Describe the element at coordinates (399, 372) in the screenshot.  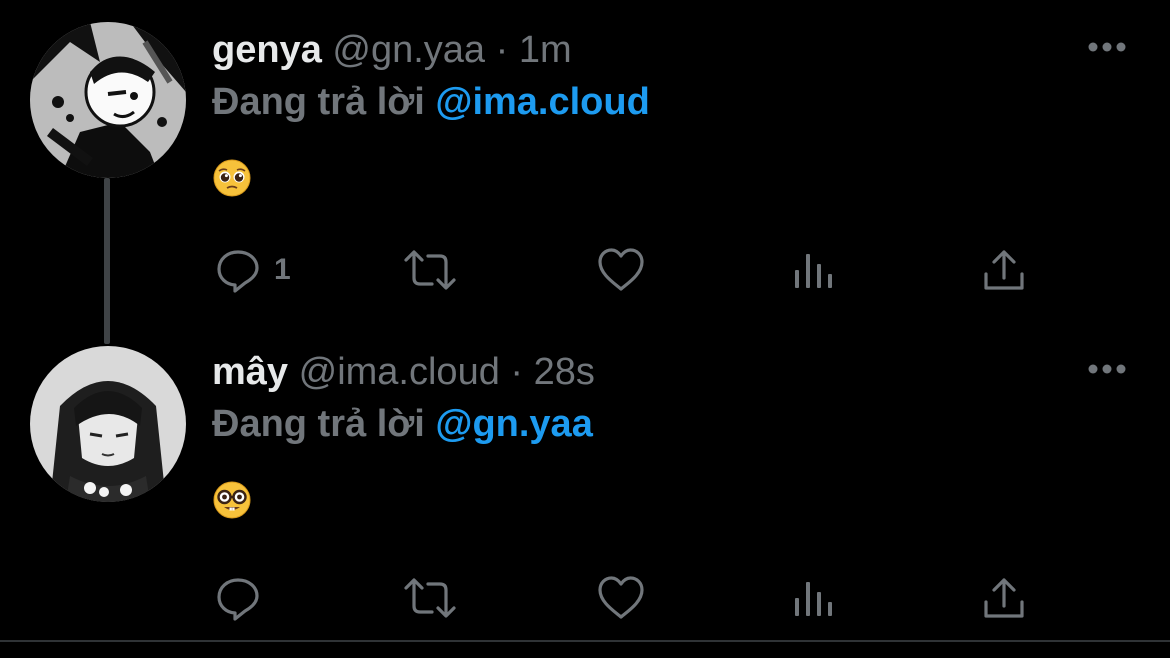
I see `user-handle: @ima.cloud` at that location.